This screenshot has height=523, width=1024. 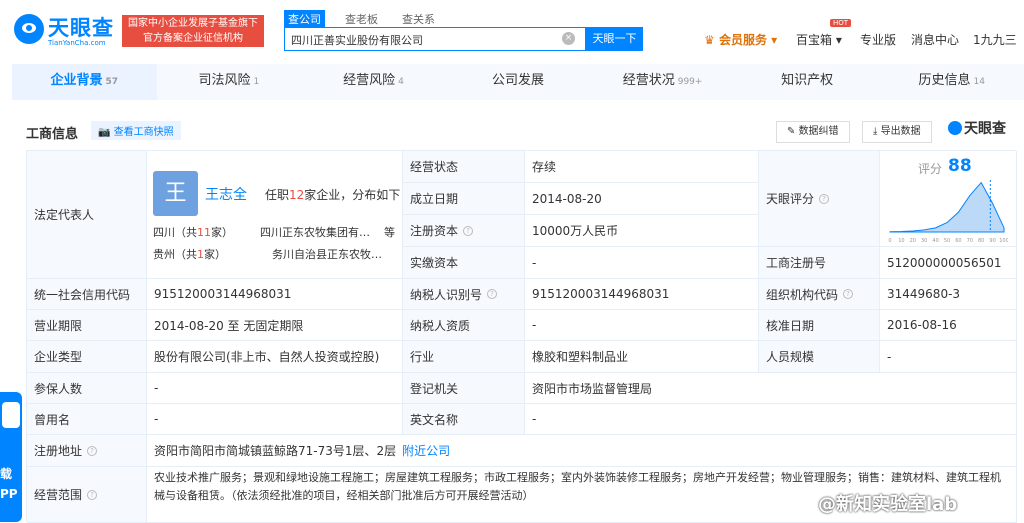 I want to click on approve-label: 核准日期, so click(x=819, y=325).